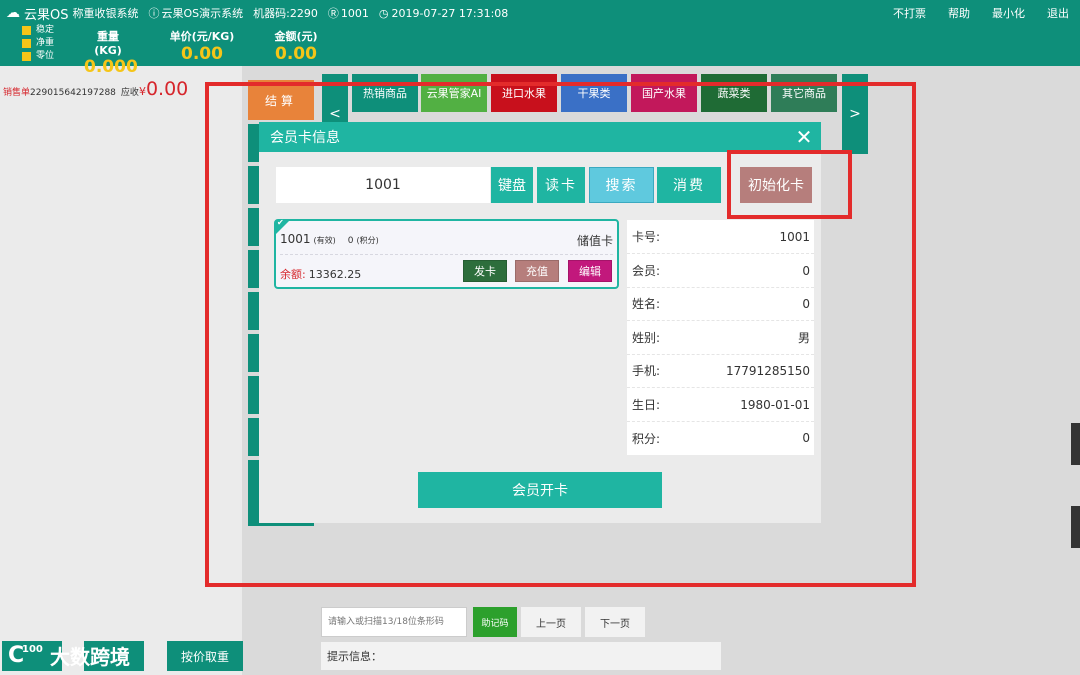 This screenshot has width=1080, height=675. I want to click on category-next-button: >, so click(855, 114).